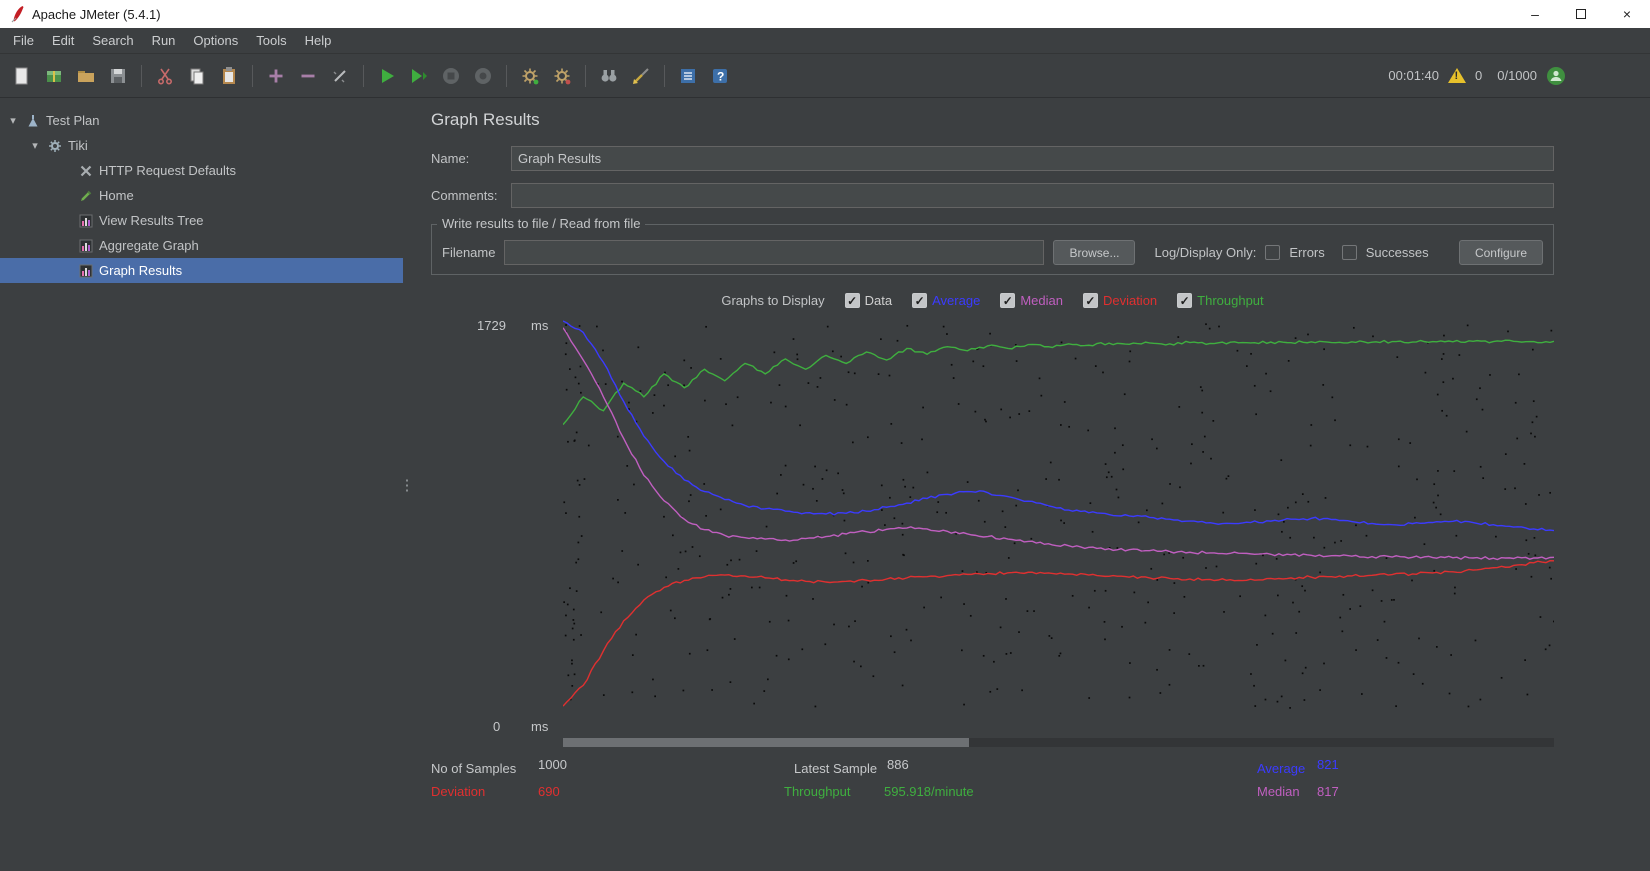  I want to click on jmeter-logo-icon, so click(17, 14).